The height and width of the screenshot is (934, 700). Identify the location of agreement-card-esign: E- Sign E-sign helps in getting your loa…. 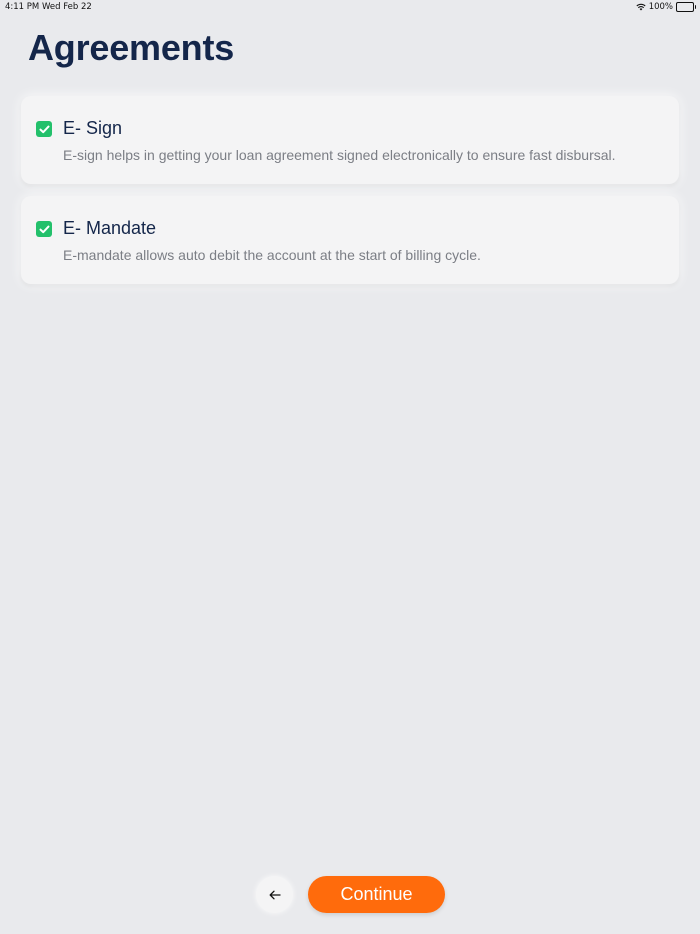
(350, 140).